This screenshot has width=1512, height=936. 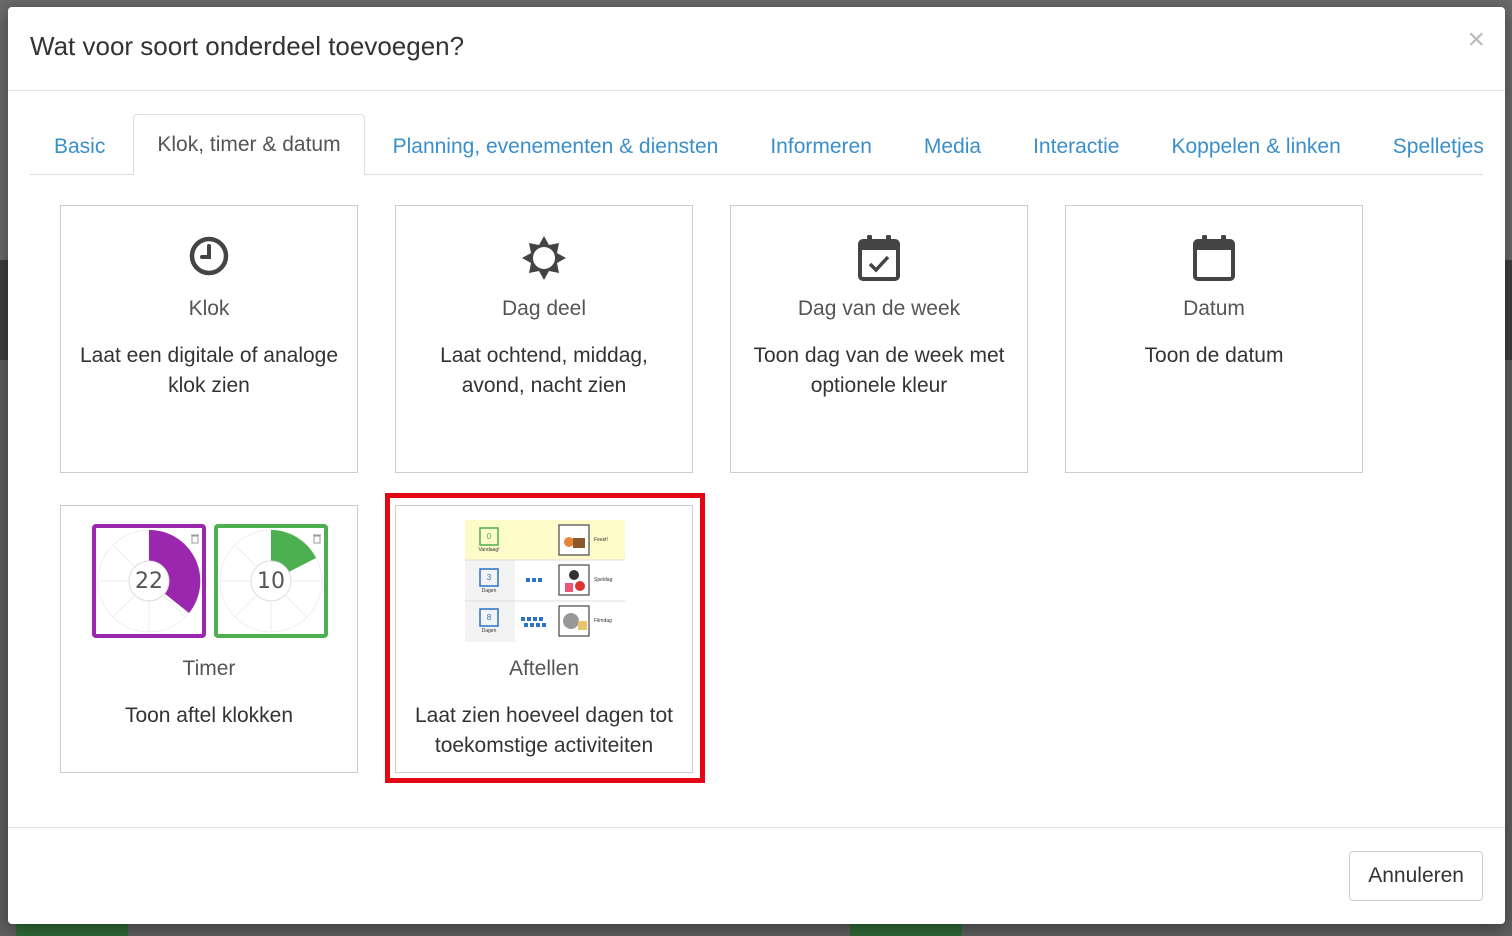 What do you see at coordinates (1416, 876) in the screenshot?
I see `cancel-button: Annuleren` at bounding box center [1416, 876].